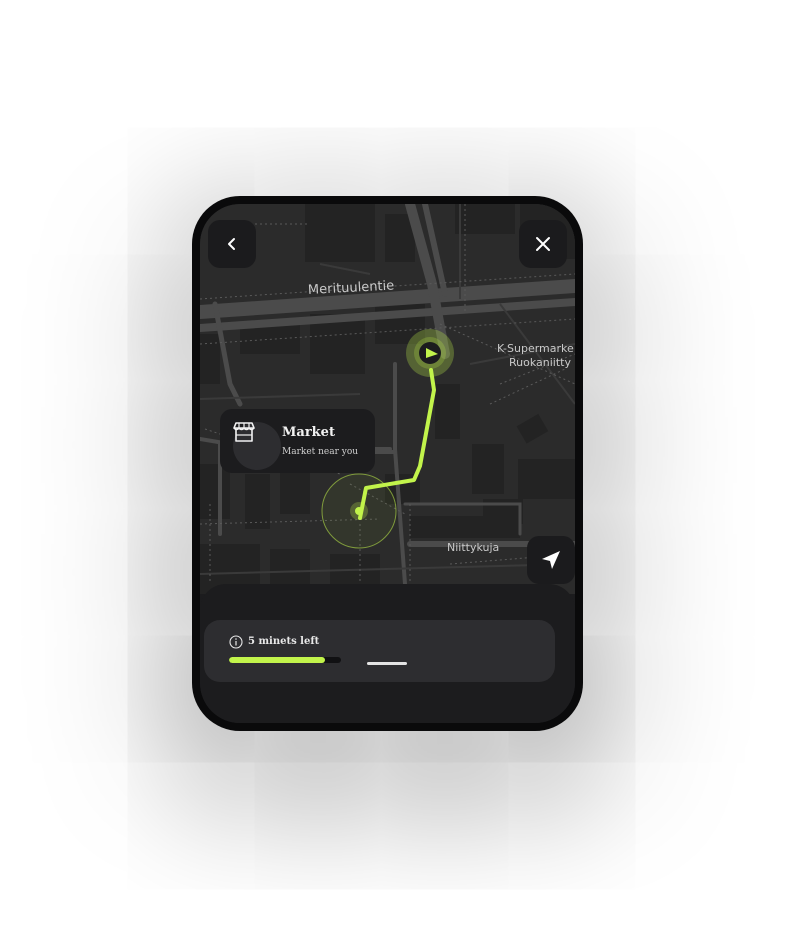  I want to click on poi-label: K-Supermarke, so click(535, 348).